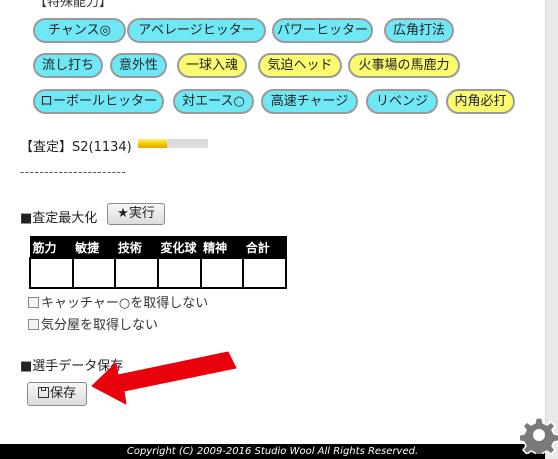 The height and width of the screenshot is (459, 558). I want to click on gear-icon, so click(539, 435).